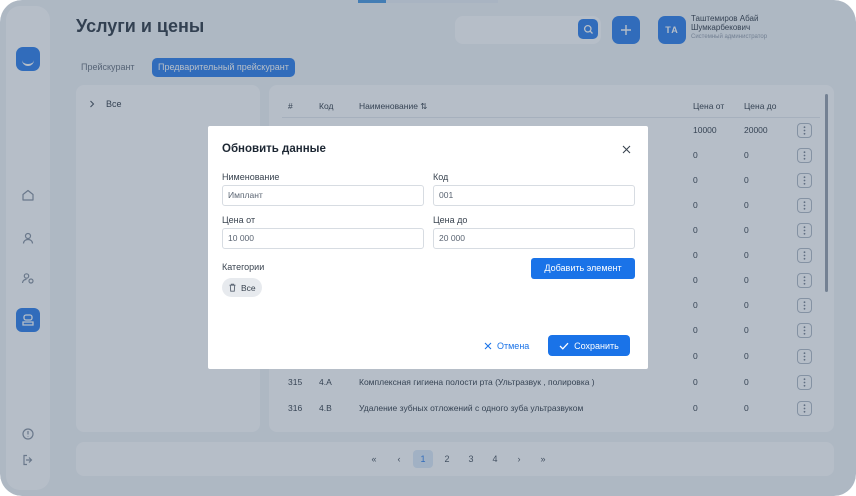  Describe the element at coordinates (248, 287) in the screenshot. I see `category-chip-label: Все` at that location.